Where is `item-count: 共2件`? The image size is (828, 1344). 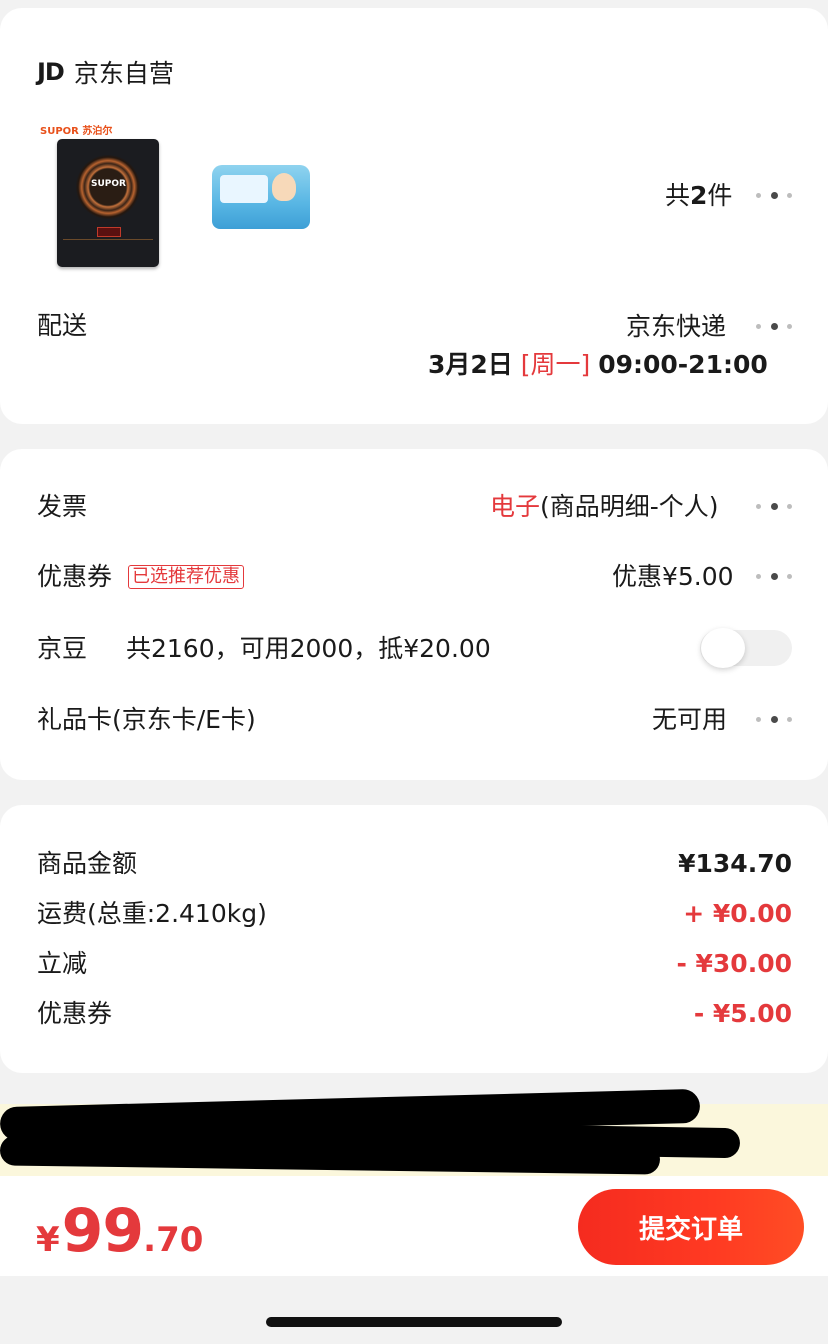
item-count: 共2件 is located at coordinates (698, 196).